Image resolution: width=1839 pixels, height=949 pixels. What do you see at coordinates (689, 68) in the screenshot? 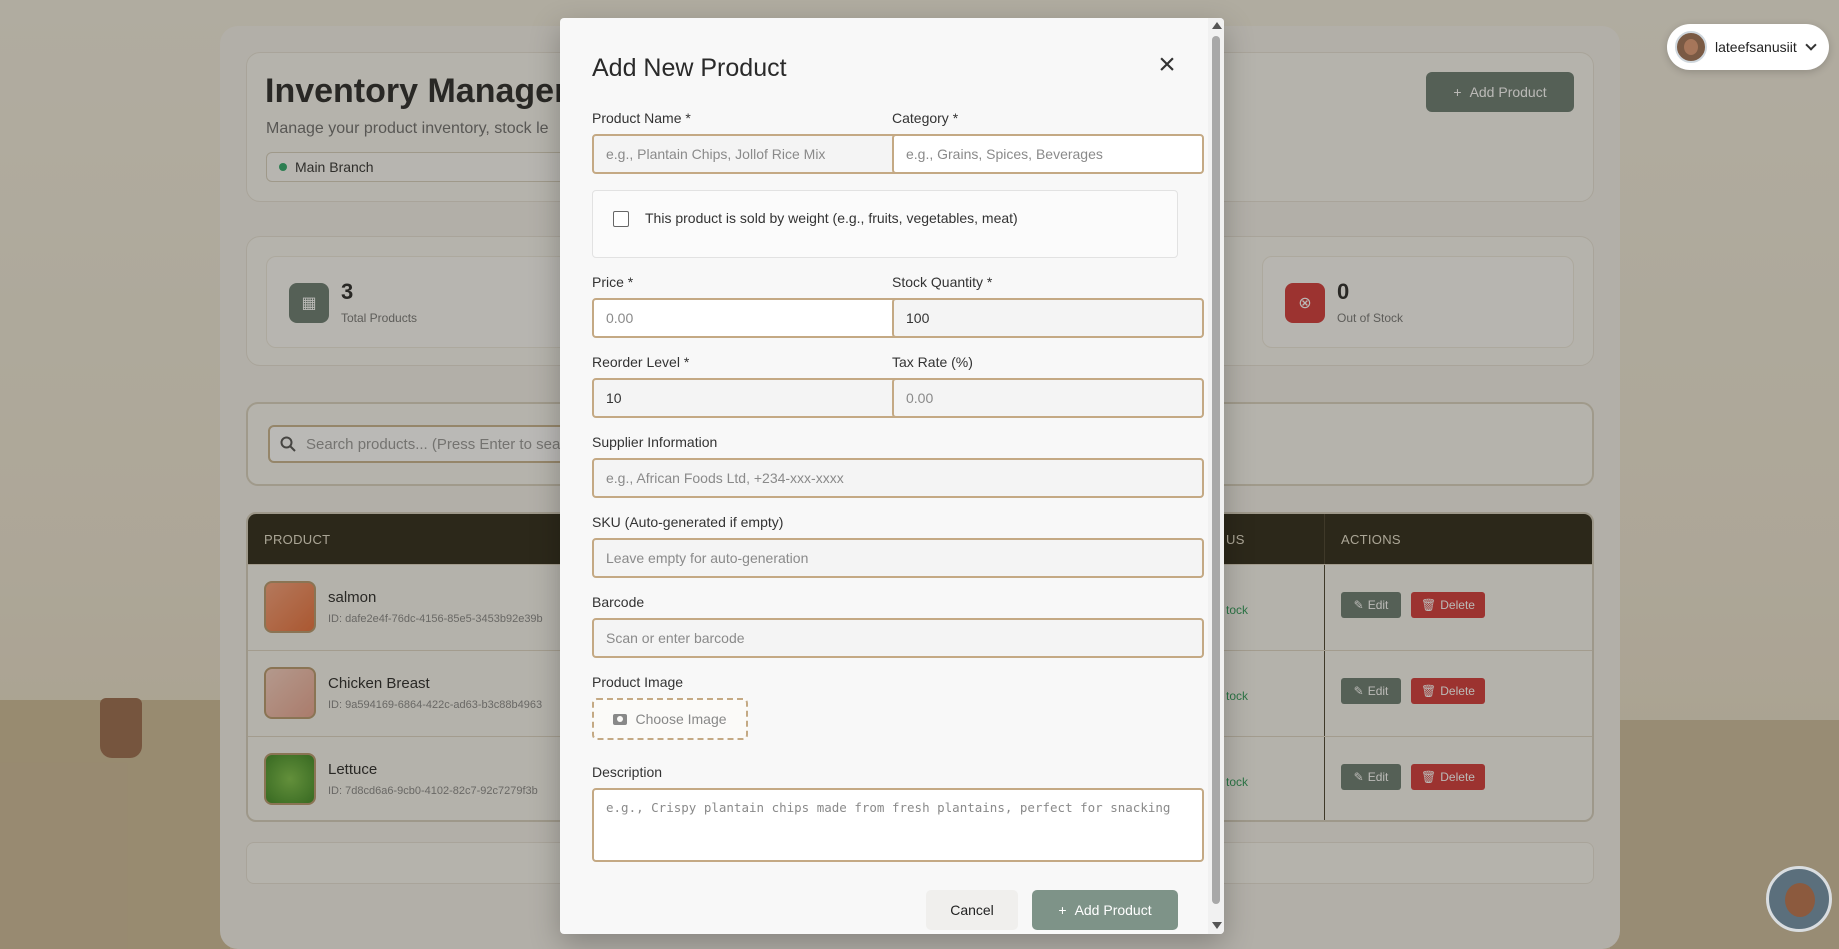
I see `modal-title: Add New Product` at bounding box center [689, 68].